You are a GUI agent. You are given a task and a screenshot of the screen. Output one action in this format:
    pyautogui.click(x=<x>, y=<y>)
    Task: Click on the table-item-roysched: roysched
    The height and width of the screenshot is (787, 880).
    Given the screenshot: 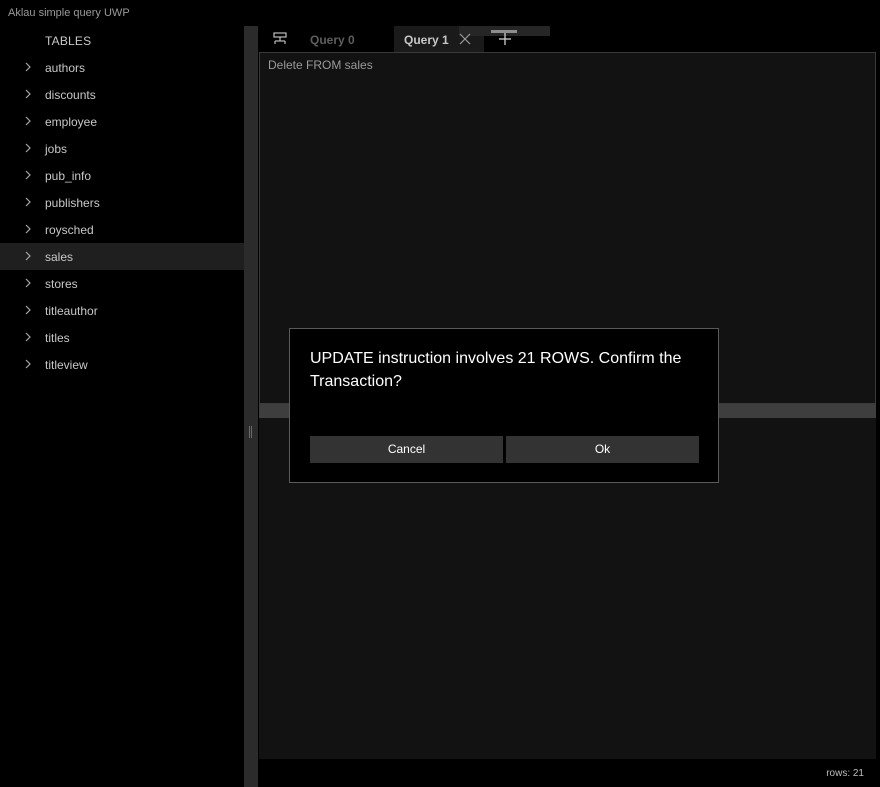 What is the action you would take?
    pyautogui.click(x=122, y=229)
    